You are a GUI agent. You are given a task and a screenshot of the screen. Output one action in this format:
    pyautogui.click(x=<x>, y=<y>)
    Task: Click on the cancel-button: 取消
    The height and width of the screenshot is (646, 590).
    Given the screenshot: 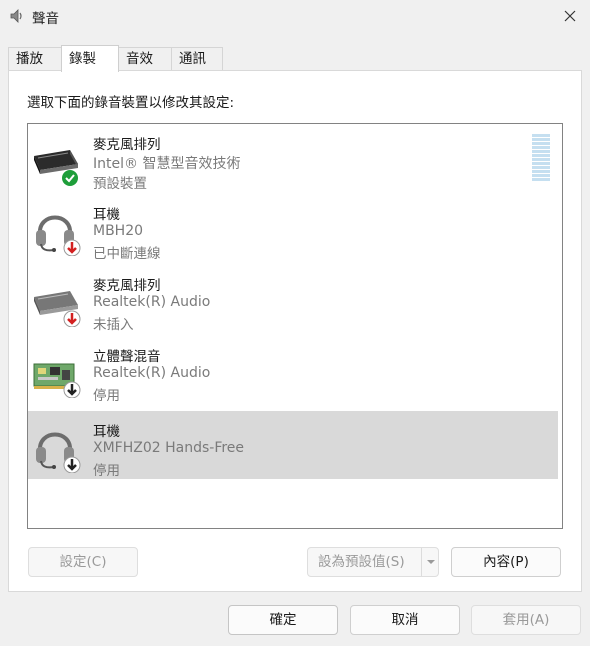 What is the action you would take?
    pyautogui.click(x=405, y=620)
    